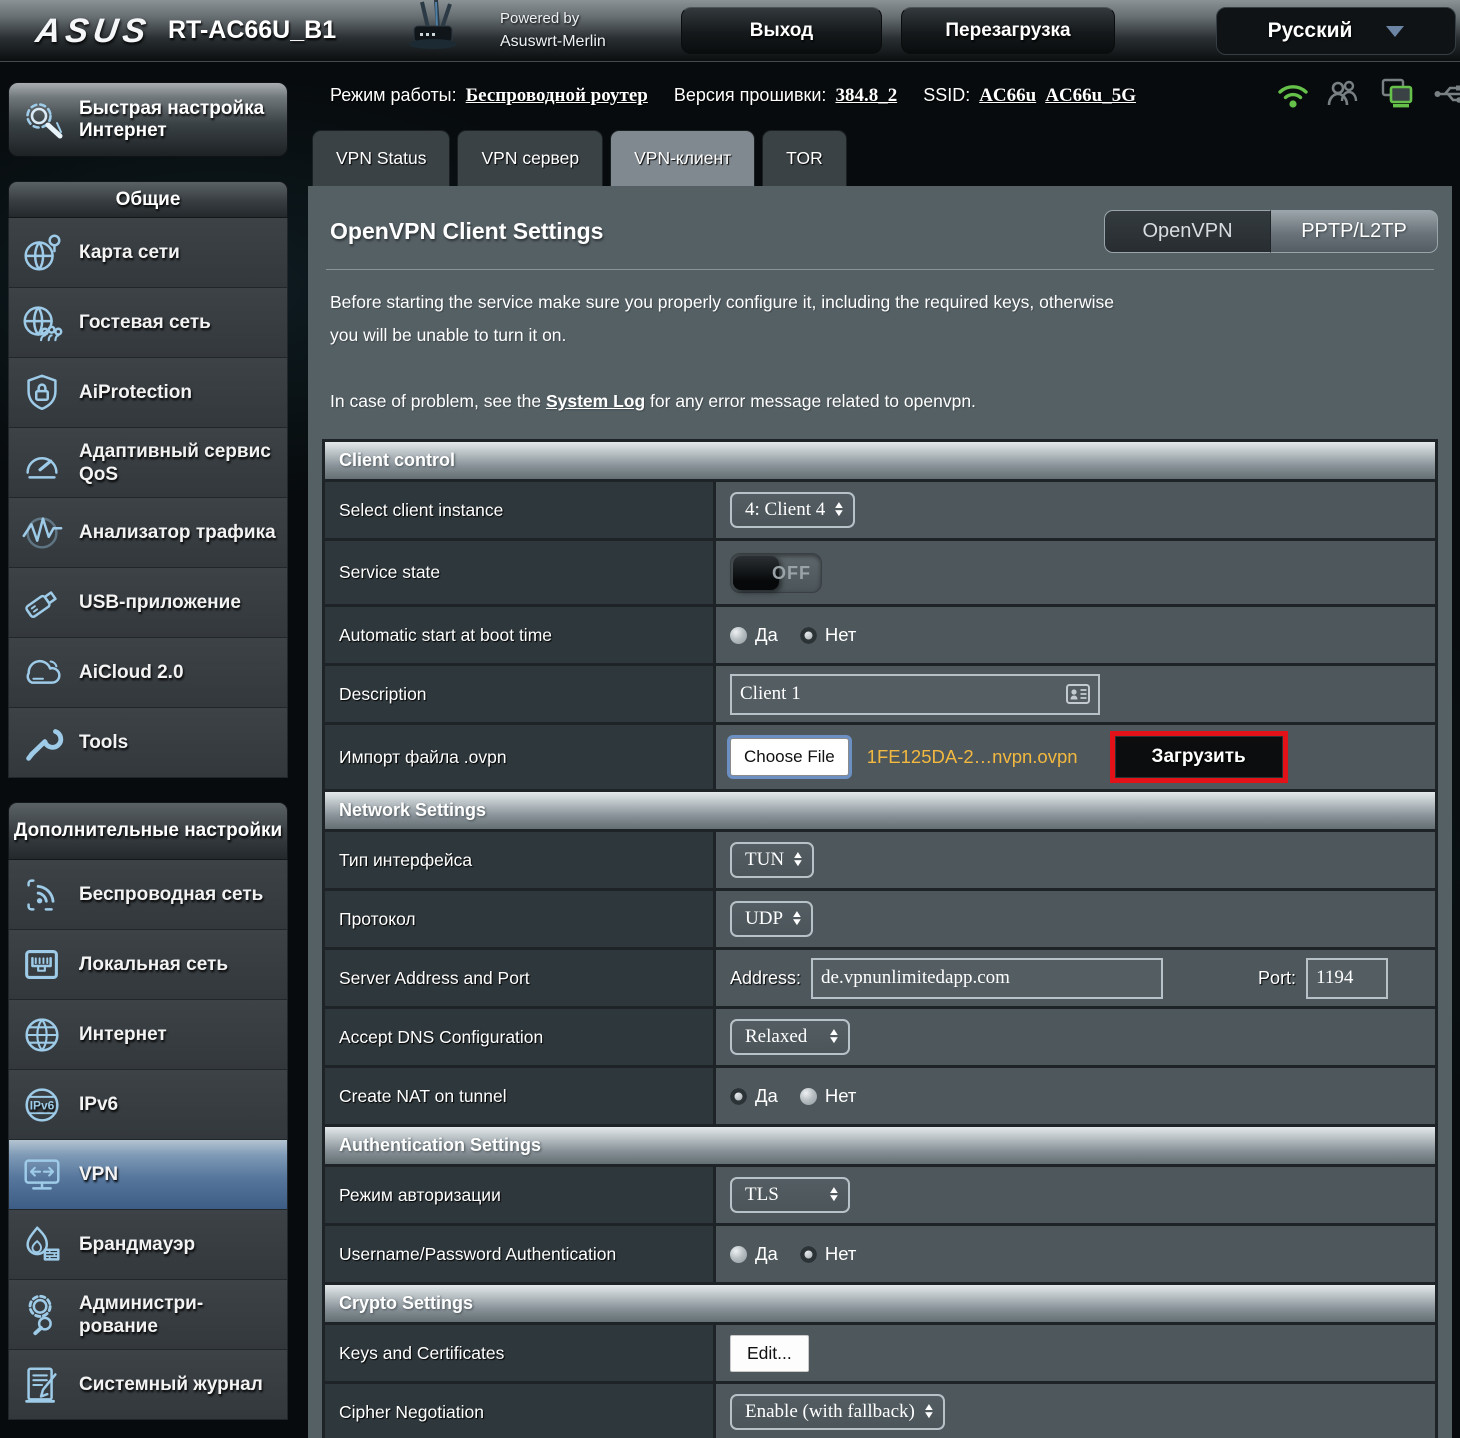 The height and width of the screenshot is (1438, 1460). Describe the element at coordinates (557, 96) in the screenshot. I see `operation-mode-link: Беспроводной роутер` at that location.